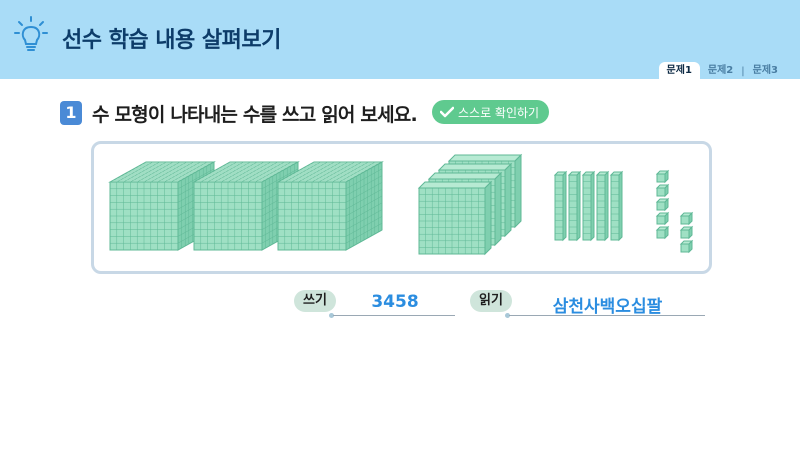 This screenshot has width=800, height=449. What do you see at coordinates (455, 218) in the screenshot?
I see `hundred-flat` at bounding box center [455, 218].